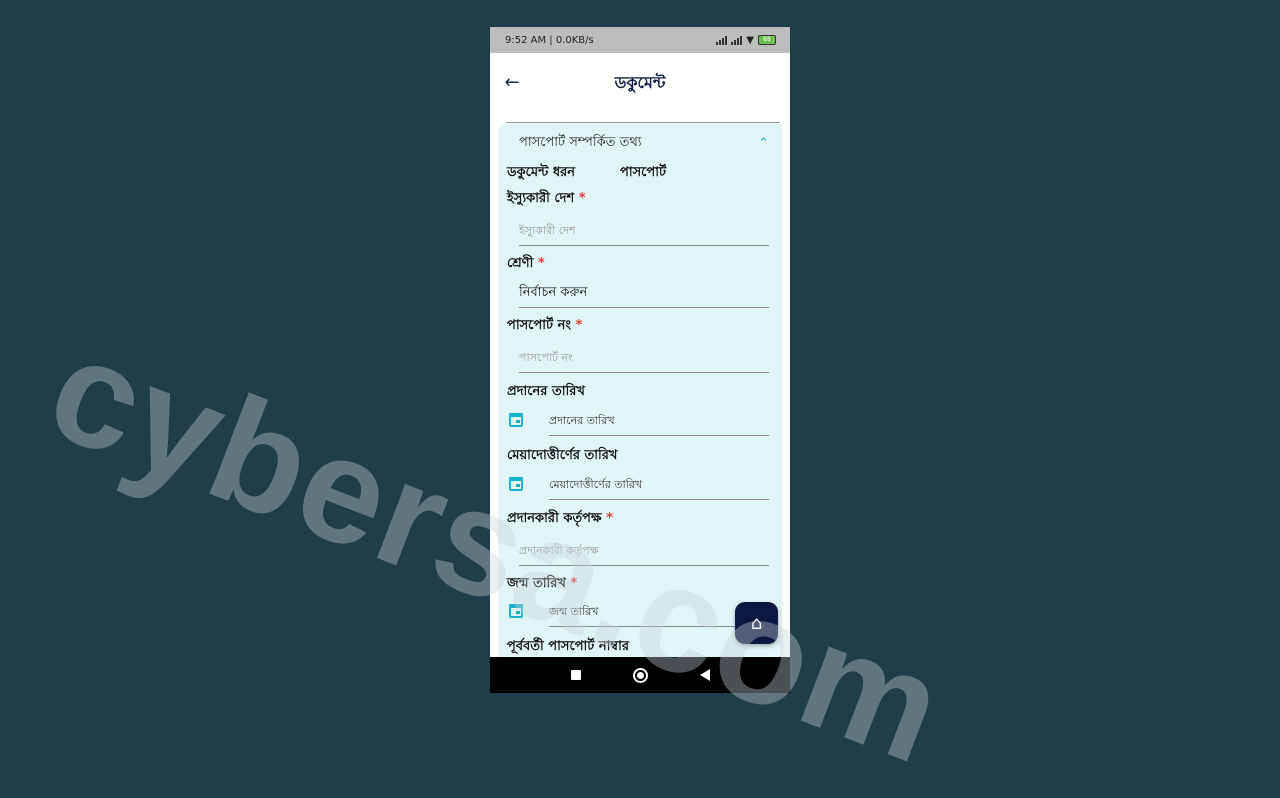 This screenshot has height=798, width=1280. I want to click on page-title: ডকুমেন্ট, so click(640, 82).